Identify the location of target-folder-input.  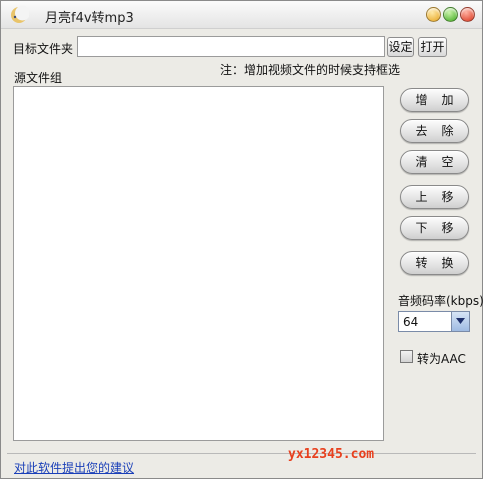
(231, 46).